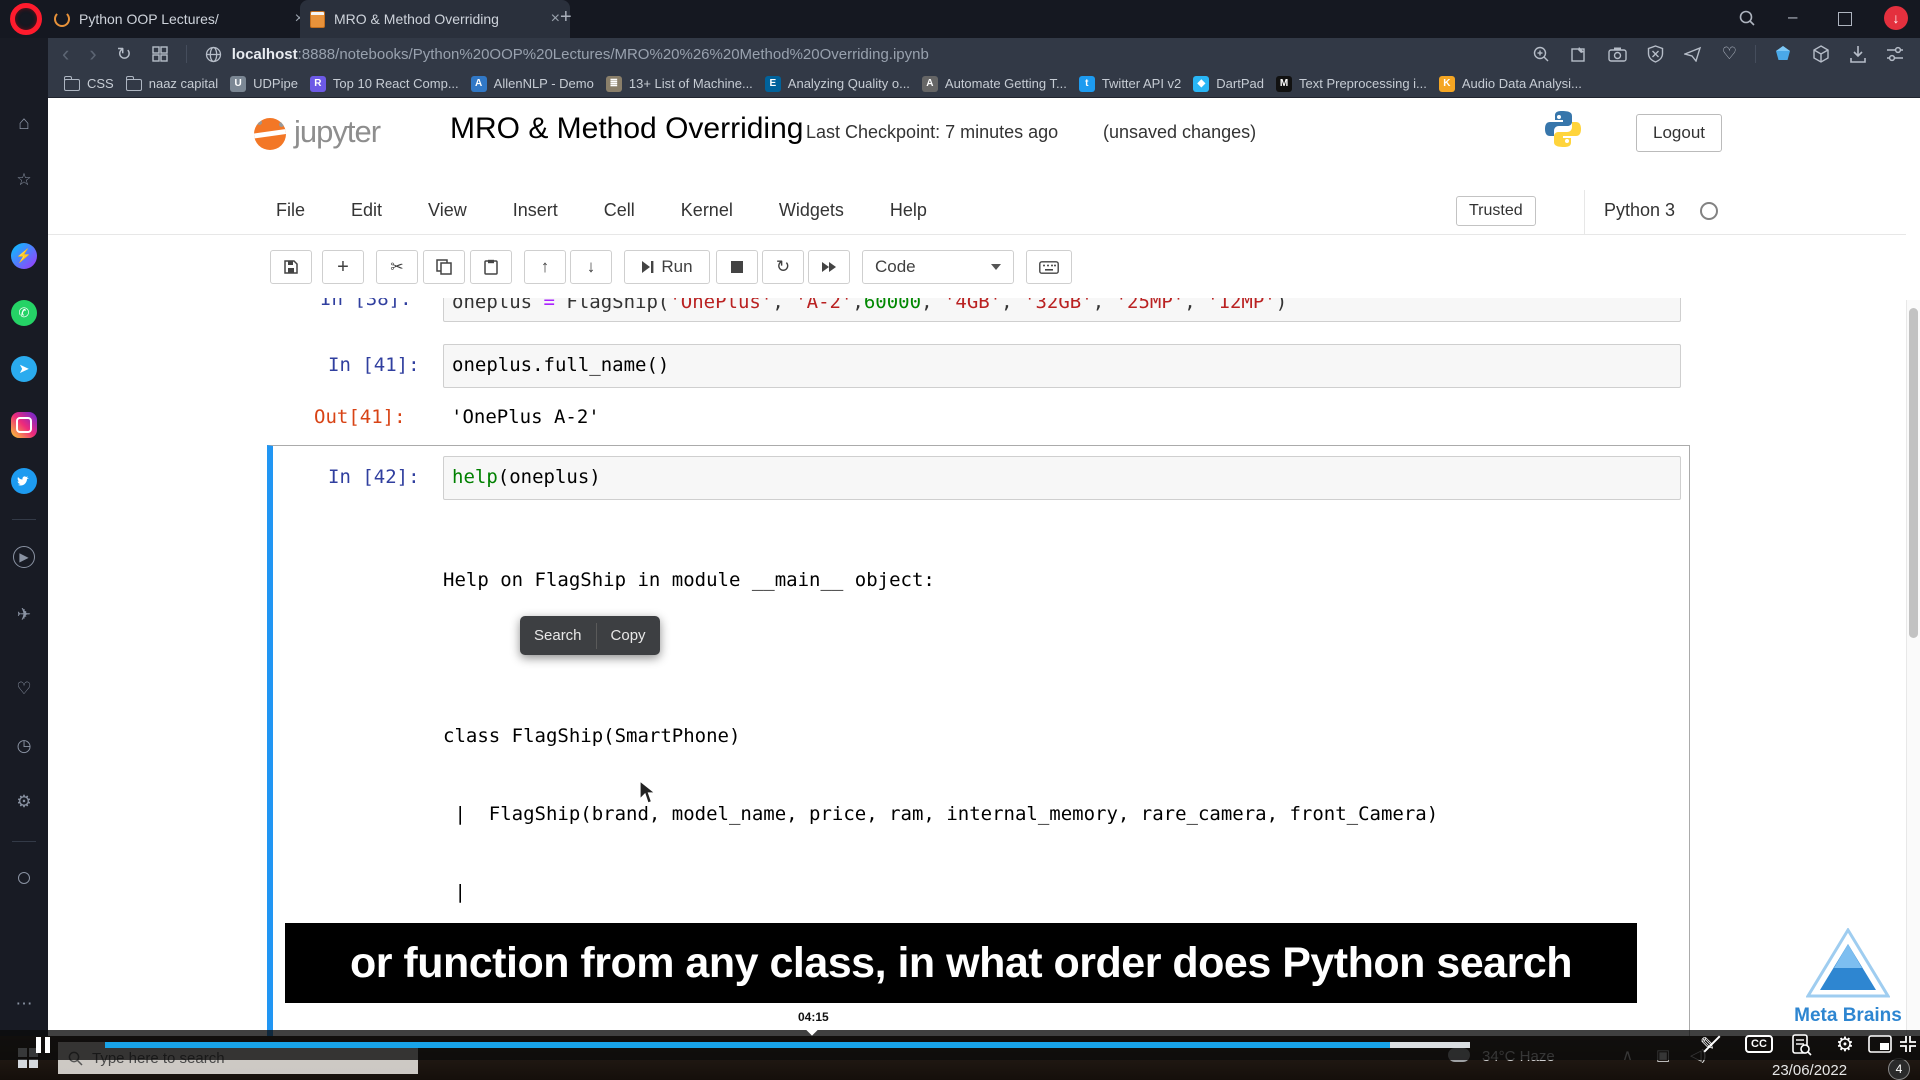 Image resolution: width=1920 pixels, height=1080 pixels. Describe the element at coordinates (811, 210) in the screenshot. I see `menu-widgets: Widgets` at that location.